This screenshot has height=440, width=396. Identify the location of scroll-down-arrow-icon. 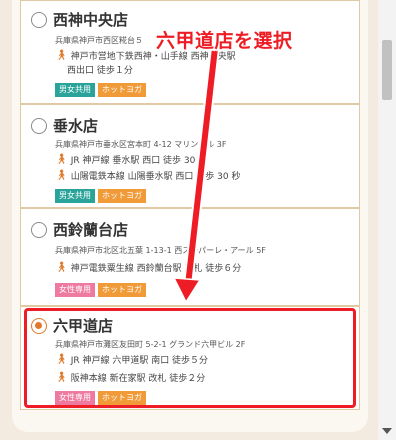
(387, 431).